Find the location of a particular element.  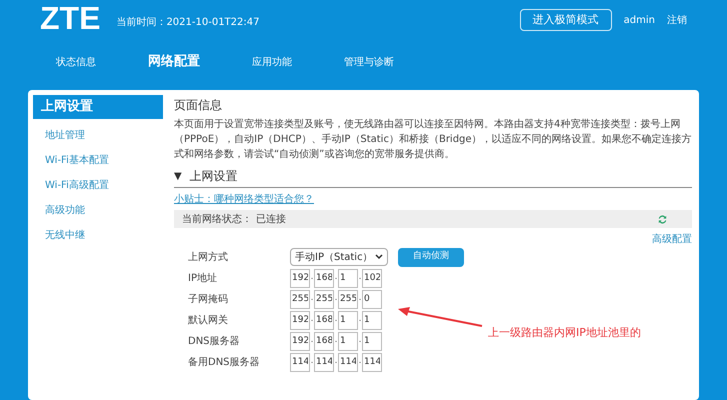

status-label: 当前网络状态： is located at coordinates (217, 219).